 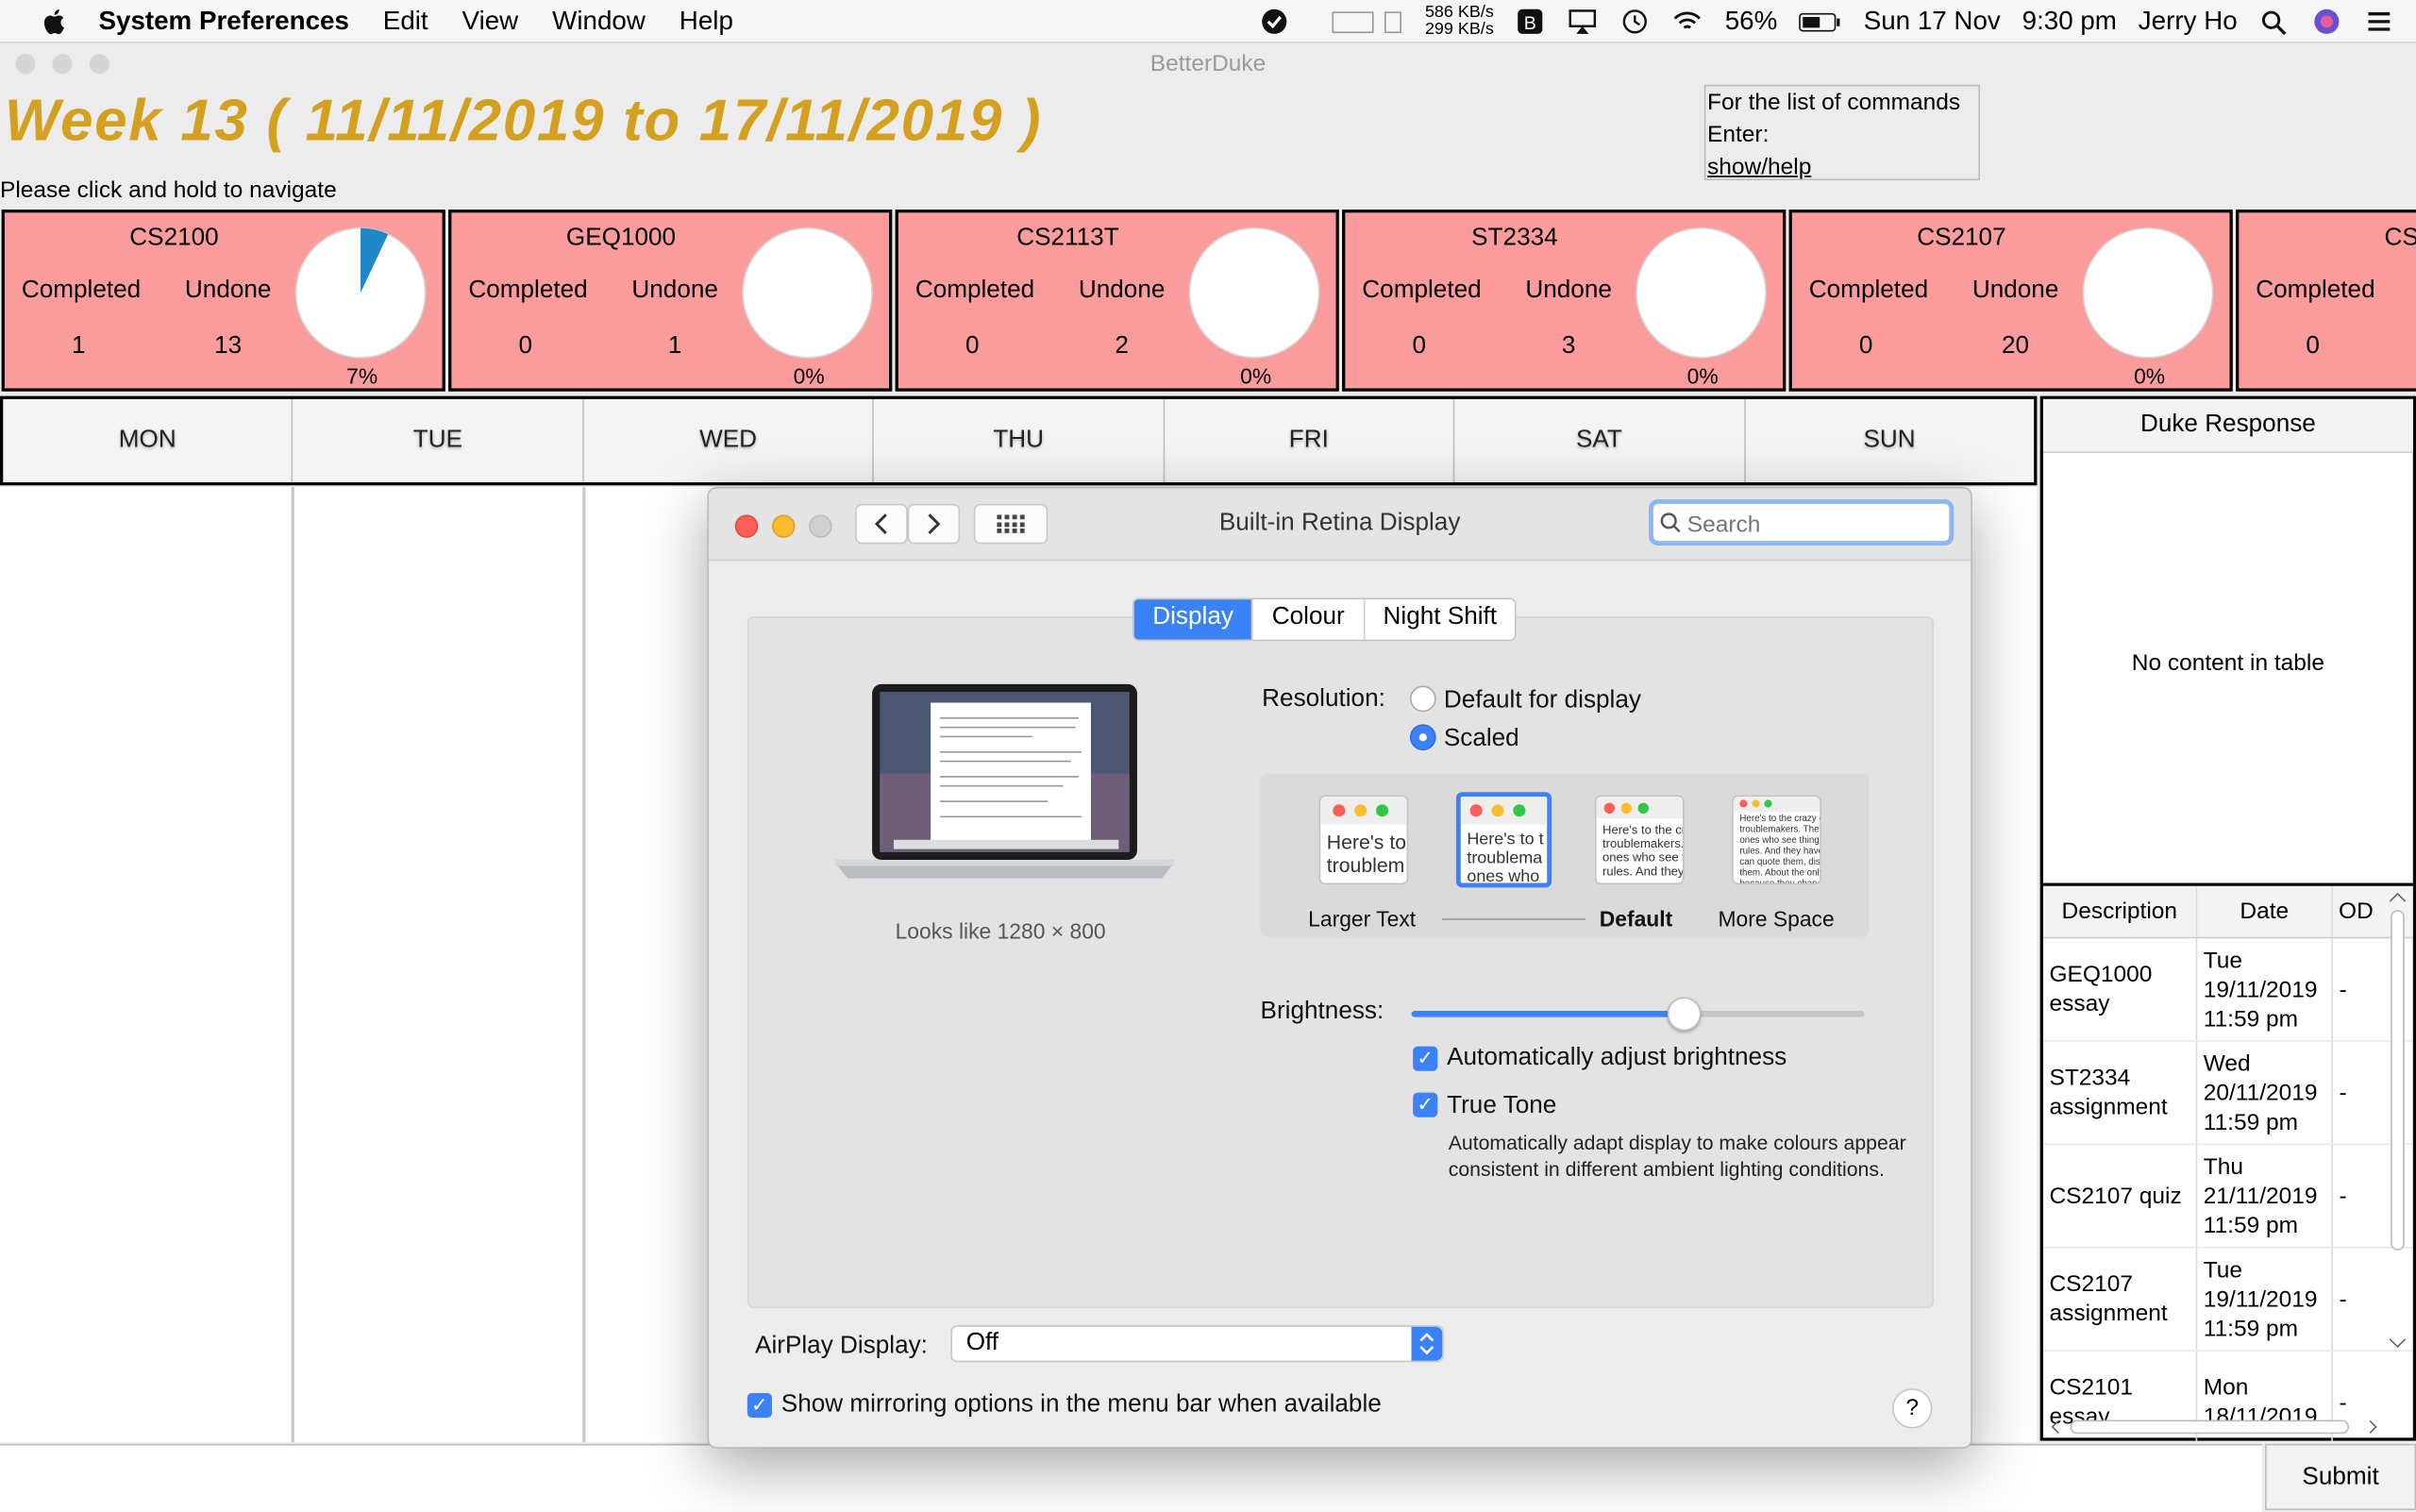 What do you see at coordinates (1208, 64) in the screenshot?
I see `app-window-title: BetterDuke` at bounding box center [1208, 64].